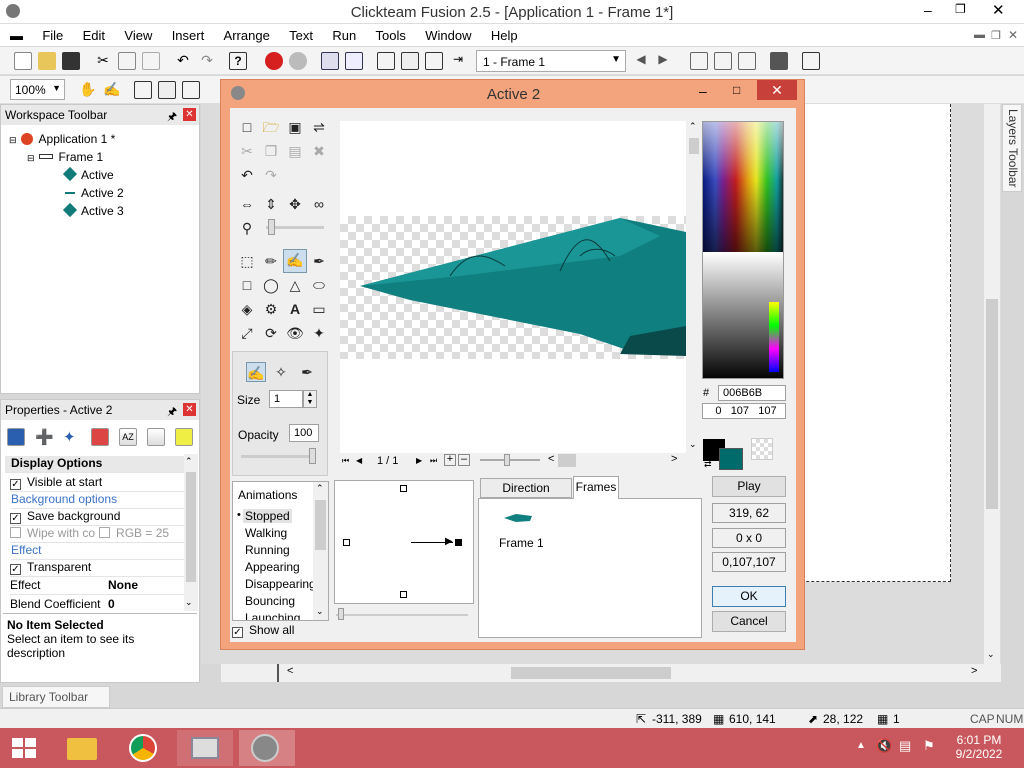  What do you see at coordinates (97, 604) in the screenshot?
I see `prop-blend-coefficient: Blend Coefficient 0` at bounding box center [97, 604].